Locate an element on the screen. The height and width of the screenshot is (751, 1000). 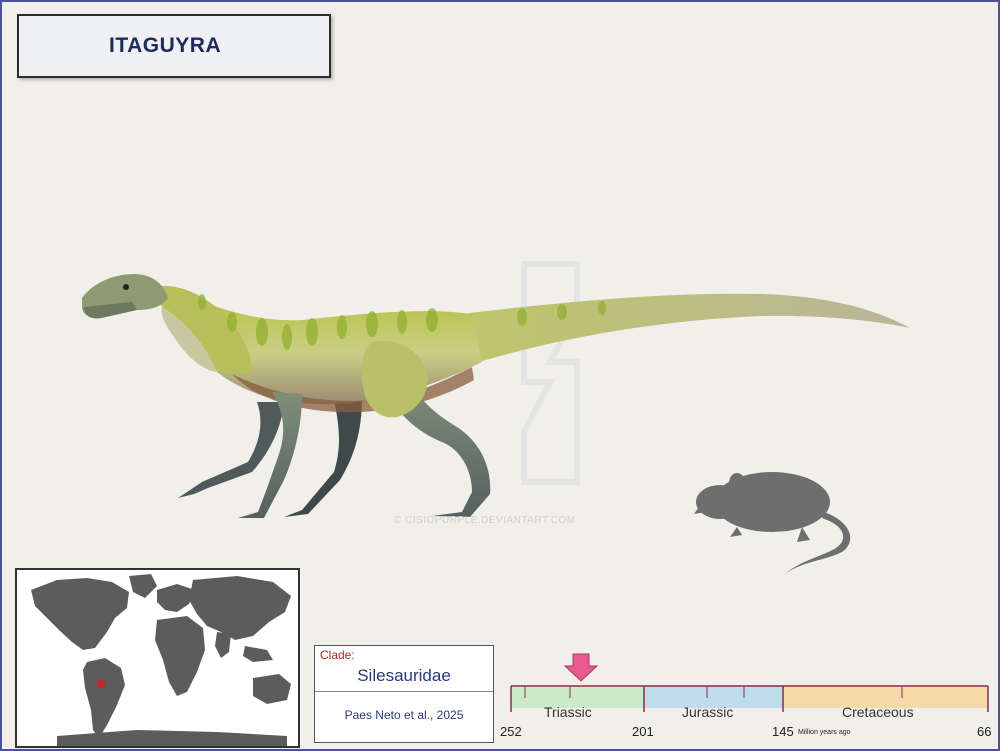
world-map-box is located at coordinates (157, 658).